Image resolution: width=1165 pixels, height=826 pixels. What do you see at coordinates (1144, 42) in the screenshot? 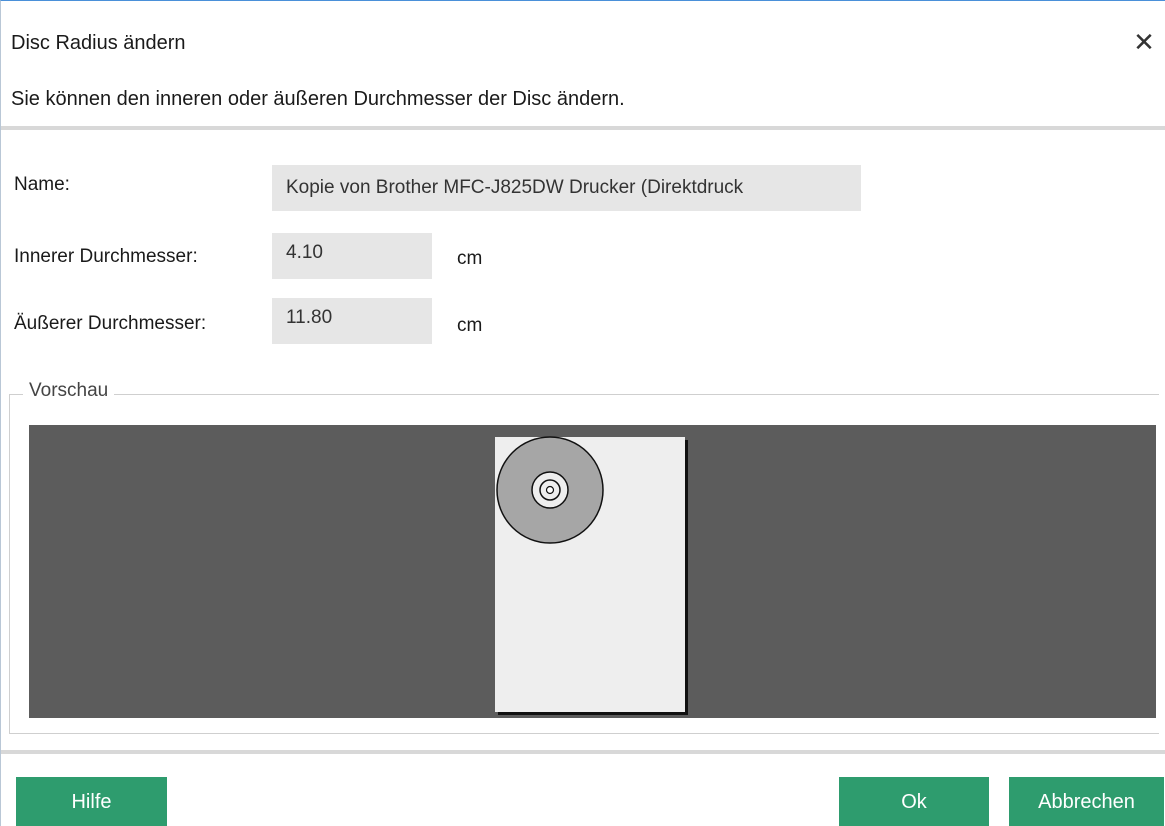
I see `close-icon: ✕` at bounding box center [1144, 42].